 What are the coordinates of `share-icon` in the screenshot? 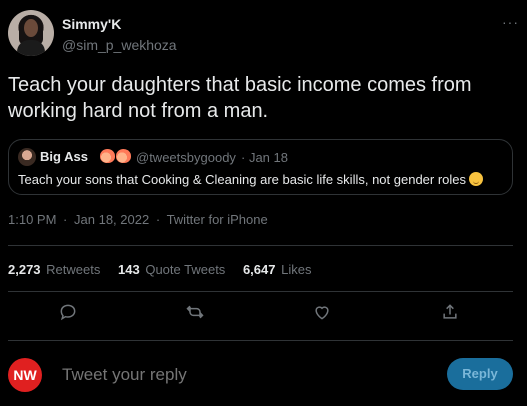 It's located at (452, 314).